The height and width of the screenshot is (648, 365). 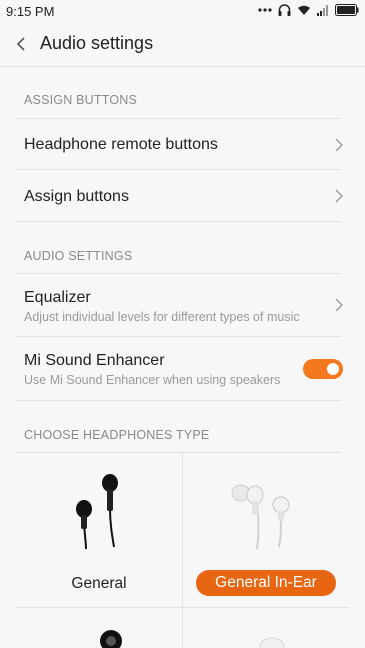 What do you see at coordinates (99, 583) in the screenshot?
I see `headphone-option-label: General` at bounding box center [99, 583].